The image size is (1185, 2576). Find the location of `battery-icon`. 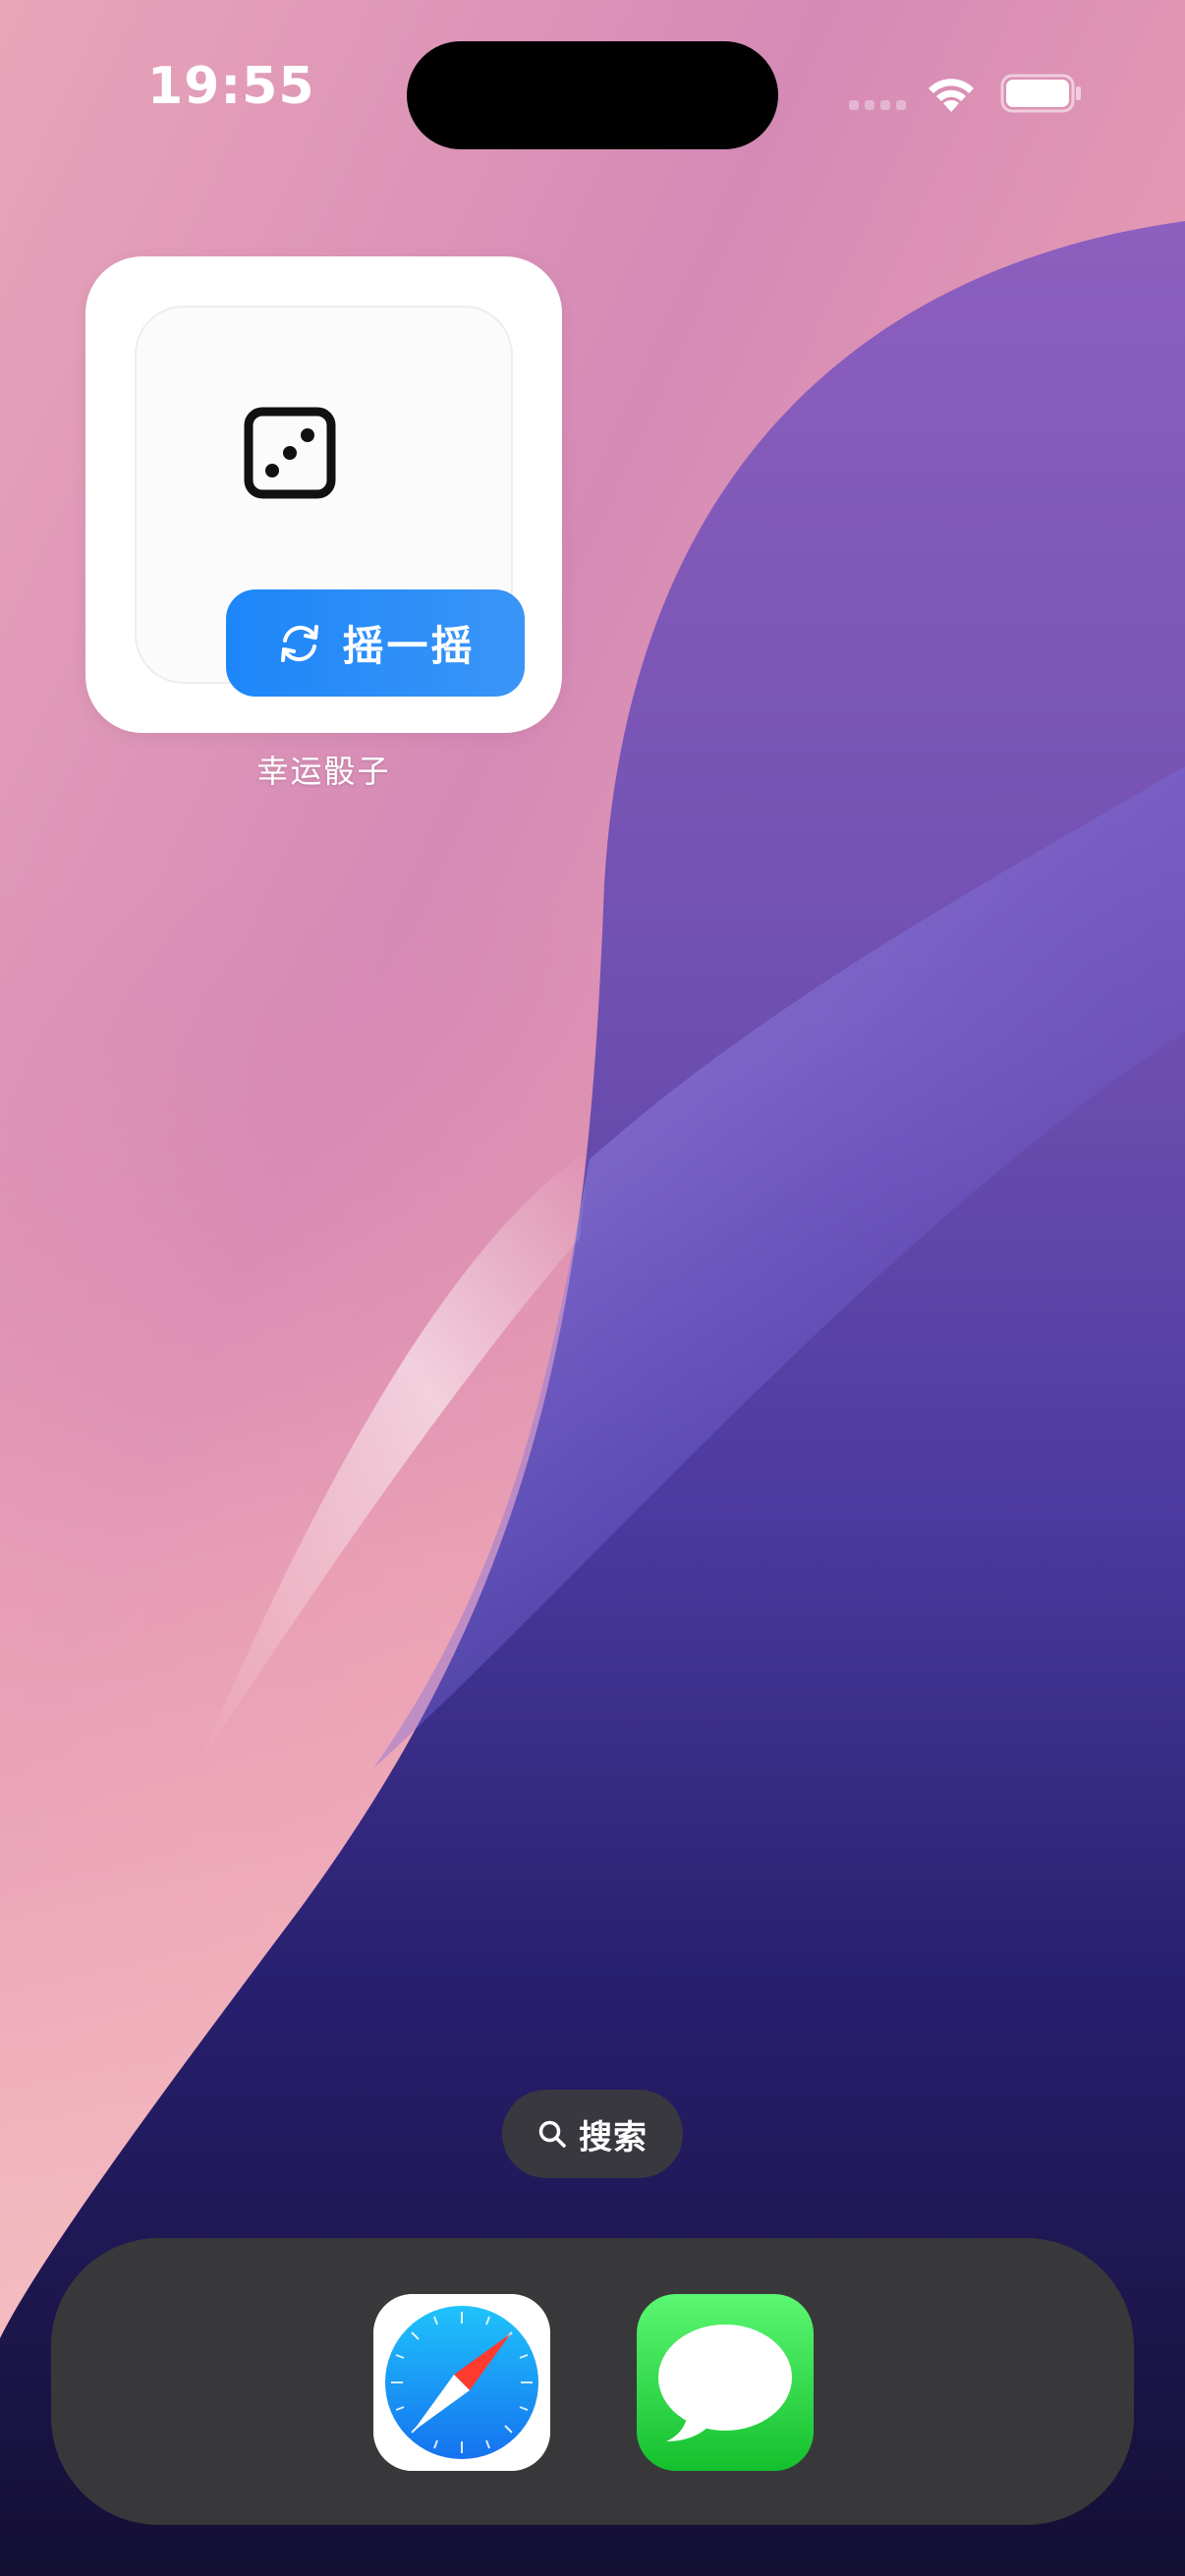

battery-icon is located at coordinates (1041, 93).